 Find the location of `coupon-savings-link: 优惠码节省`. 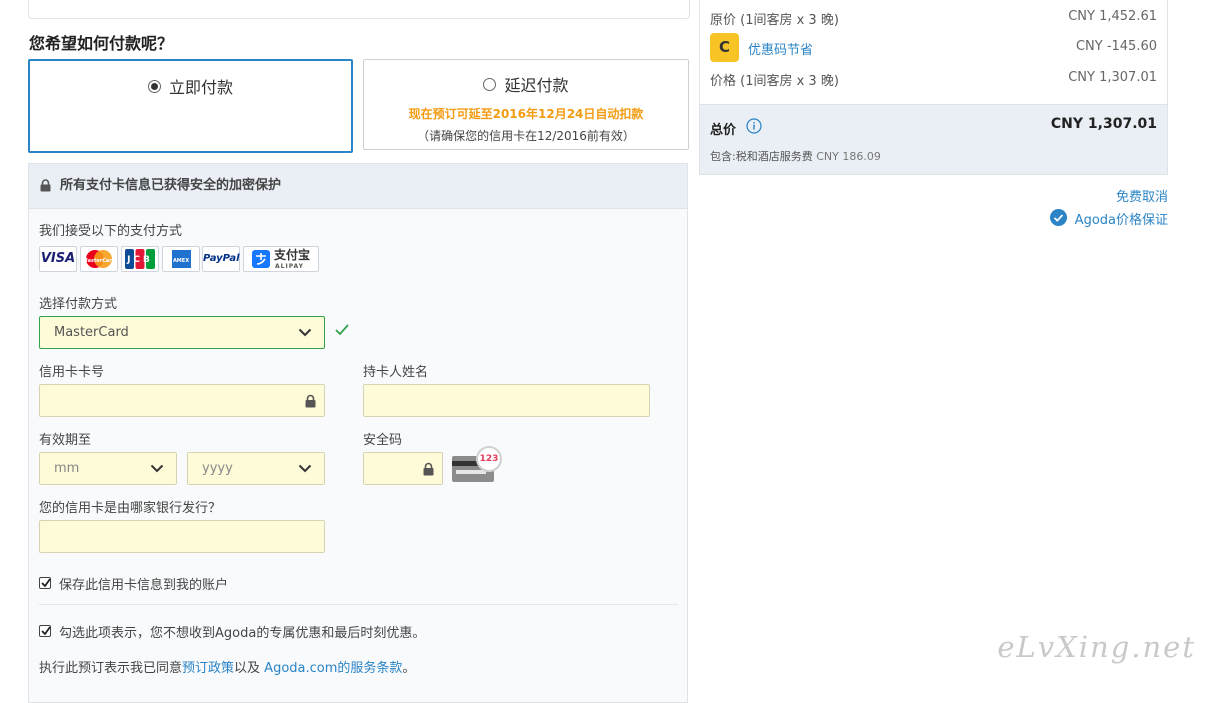

coupon-savings-link: 优惠码节省 is located at coordinates (780, 50).